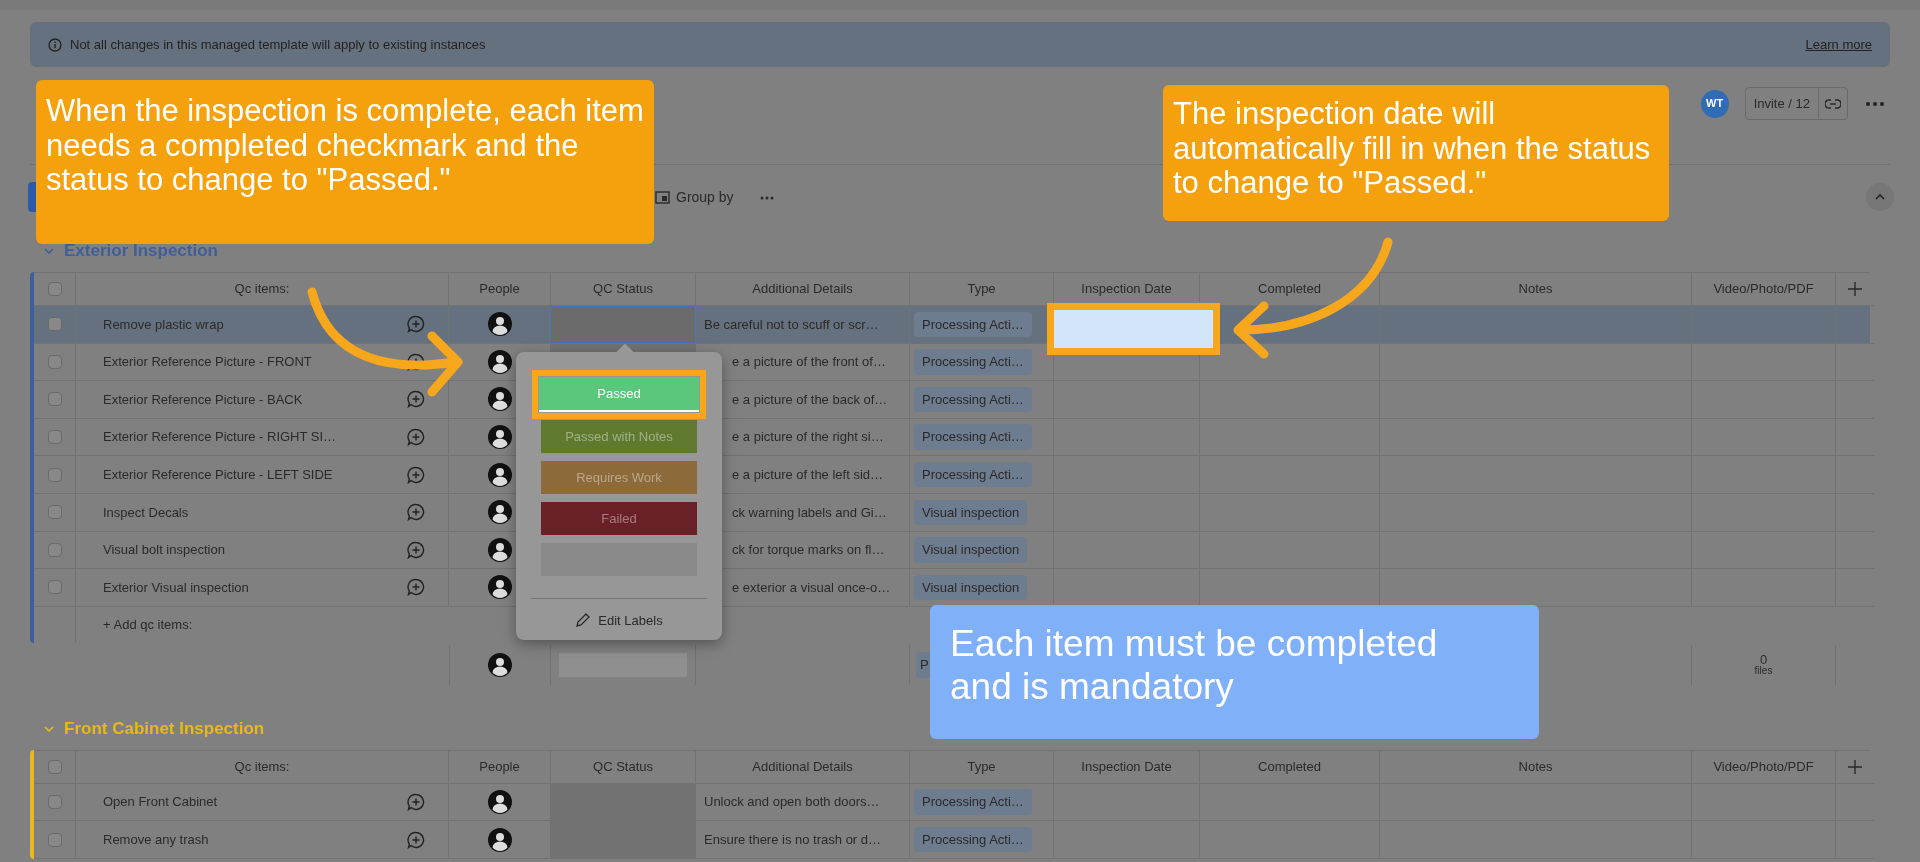 This screenshot has height=862, width=1920. I want to click on group-name: Front Cabinet Inspection, so click(164, 729).